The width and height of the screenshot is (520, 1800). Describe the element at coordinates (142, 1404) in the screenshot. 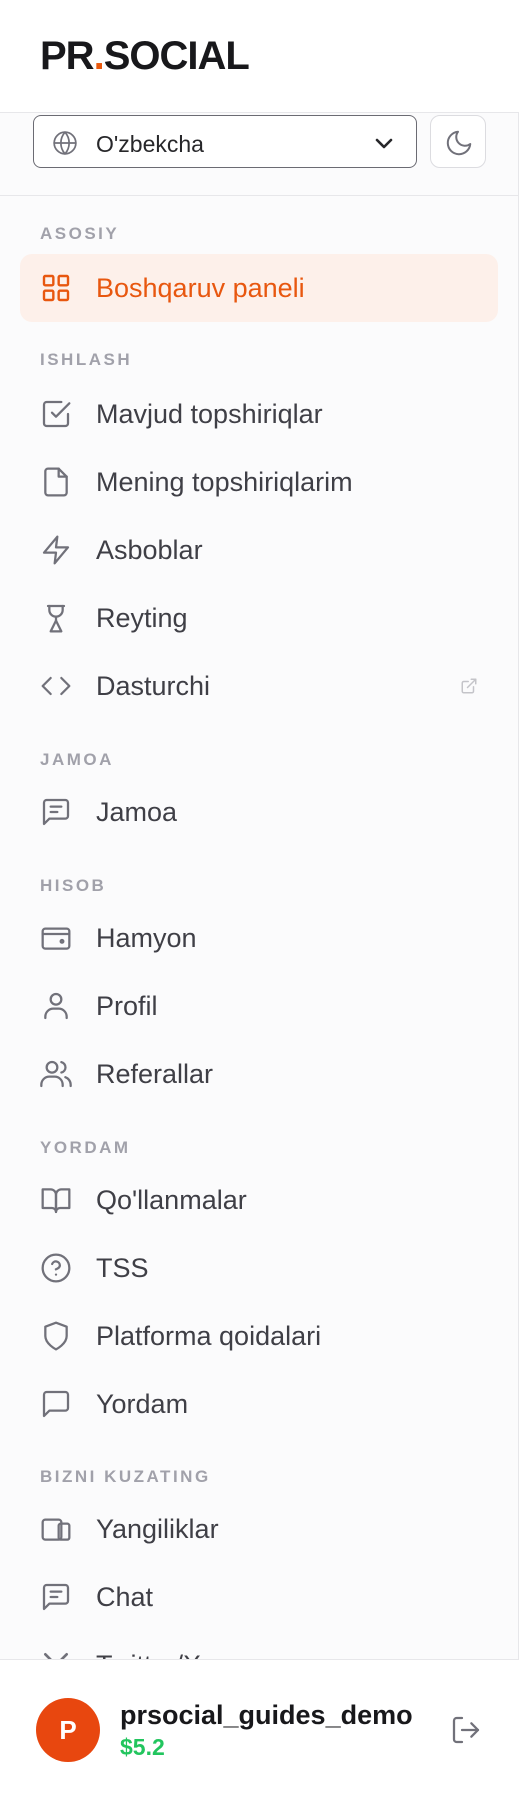

I see `nav-item-label: Yordam` at that location.